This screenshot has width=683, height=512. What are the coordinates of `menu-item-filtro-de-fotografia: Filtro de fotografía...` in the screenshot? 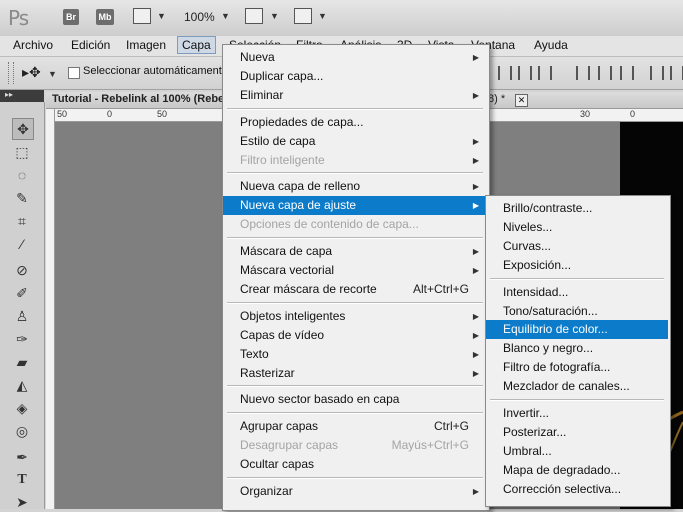 It's located at (577, 367).